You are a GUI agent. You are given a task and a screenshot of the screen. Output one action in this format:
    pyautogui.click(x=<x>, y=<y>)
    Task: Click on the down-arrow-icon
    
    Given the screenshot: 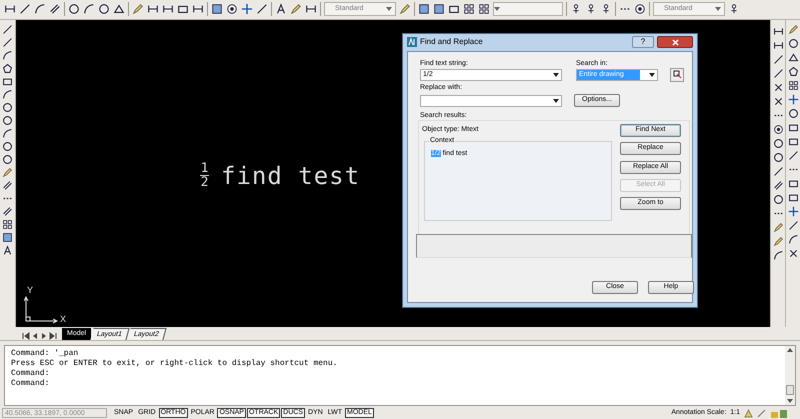 What is the action you would take?
    pyautogui.click(x=790, y=401)
    